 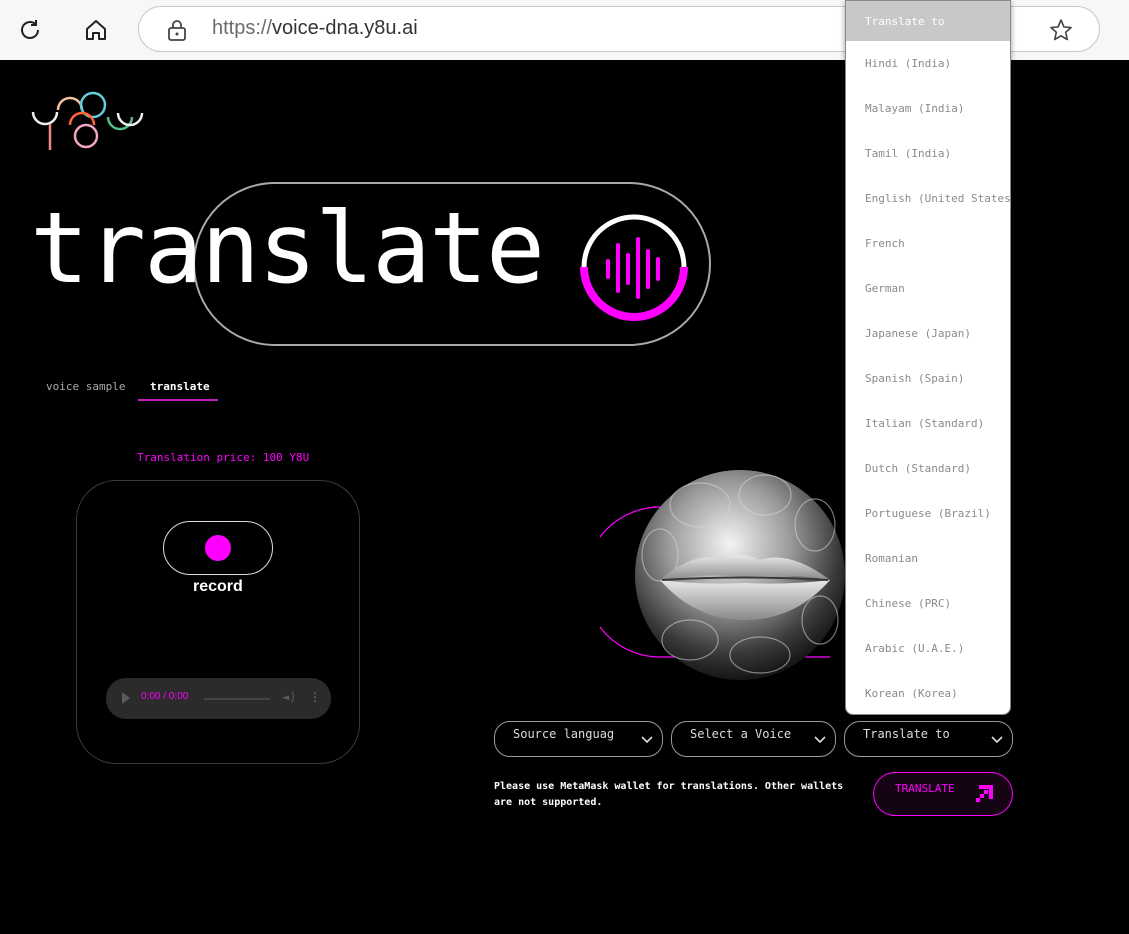 I want to click on favorite-star-icon, so click(x=1061, y=30).